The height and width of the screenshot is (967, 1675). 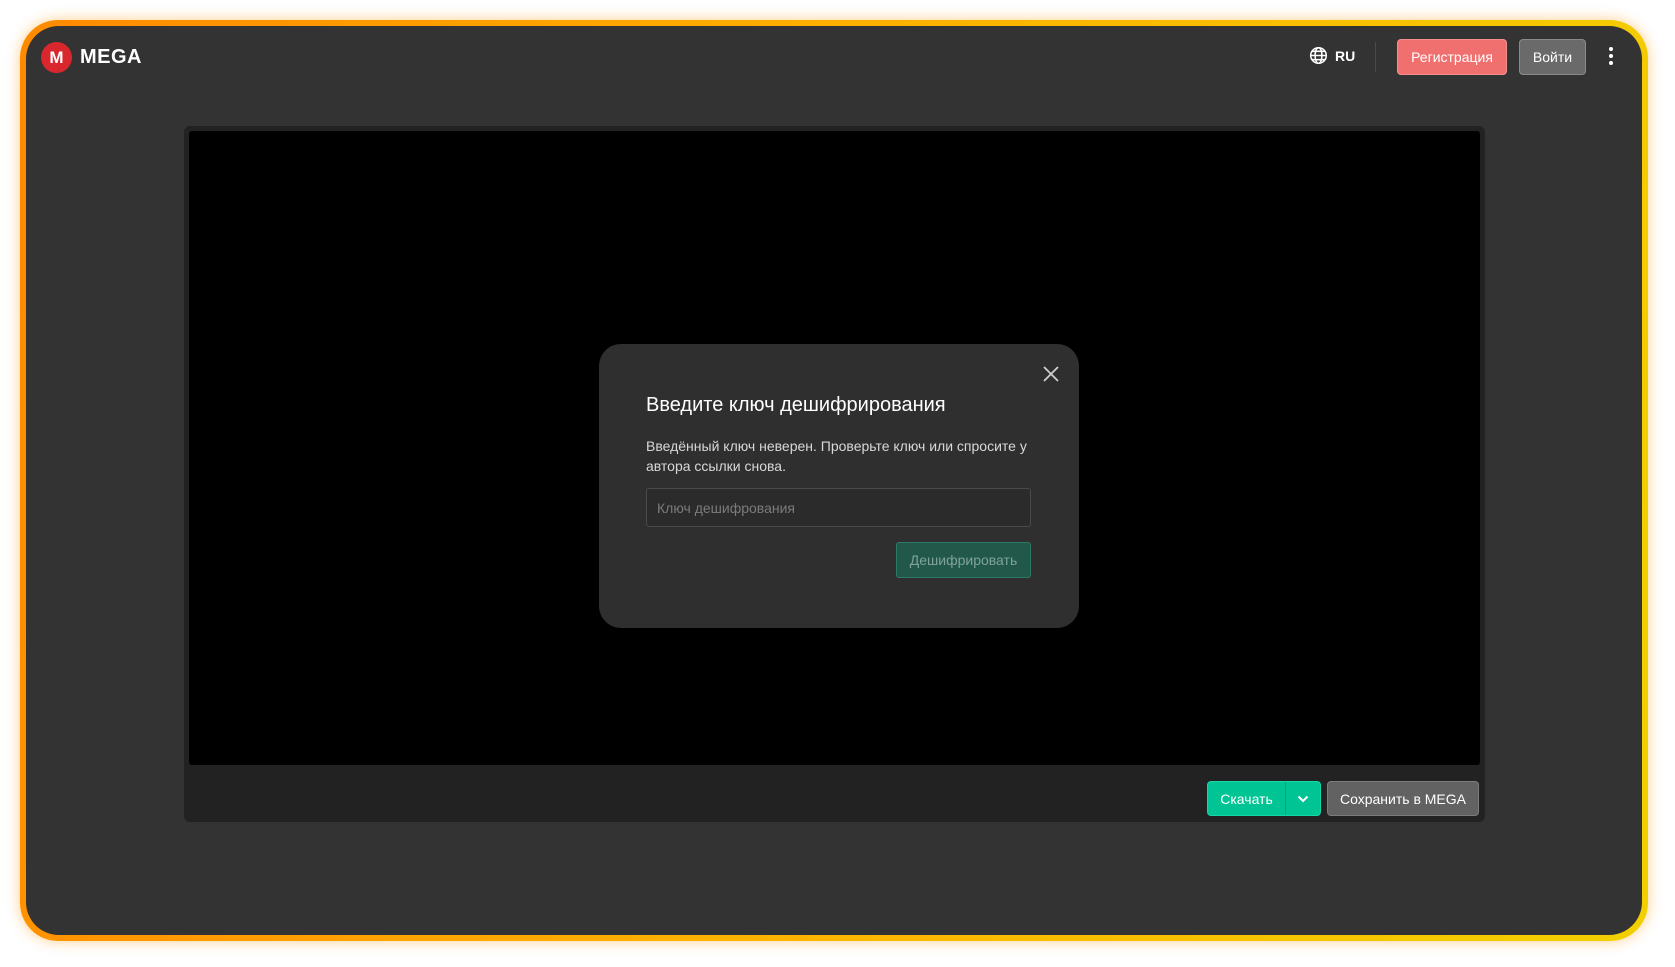 I want to click on chevron-down-icon, so click(x=1303, y=798).